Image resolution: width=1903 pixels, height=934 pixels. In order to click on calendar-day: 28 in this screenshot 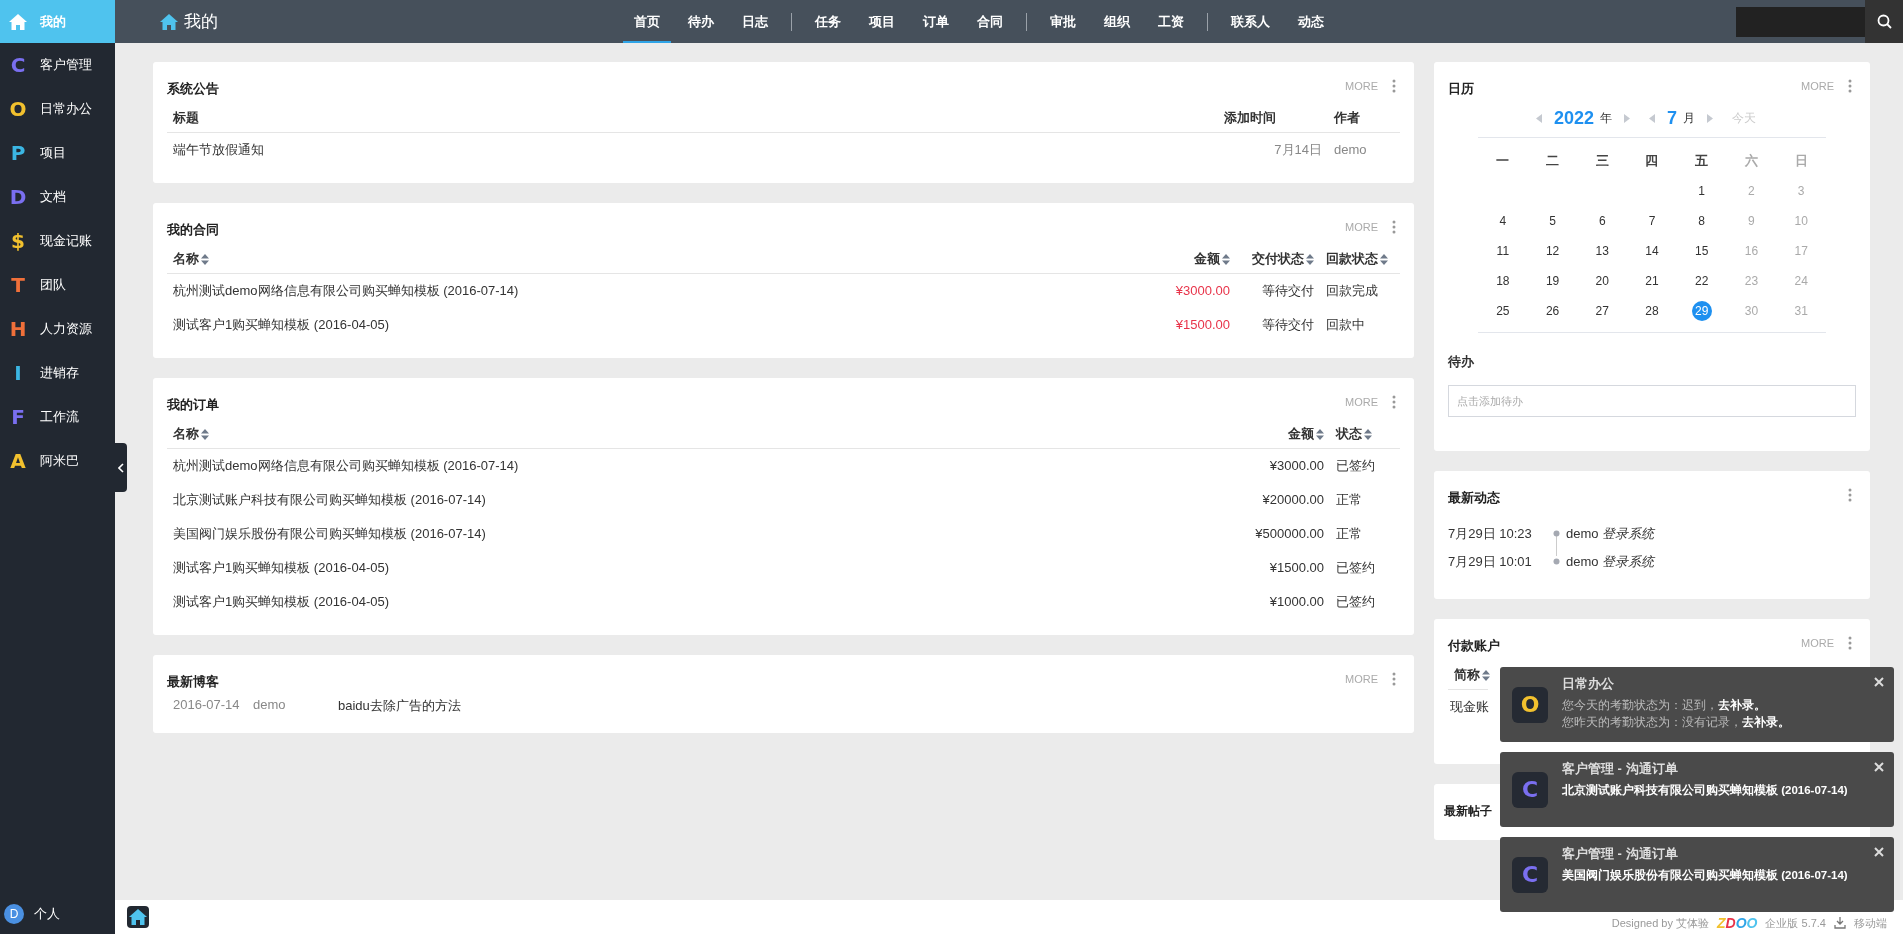, I will do `click(1652, 311)`.